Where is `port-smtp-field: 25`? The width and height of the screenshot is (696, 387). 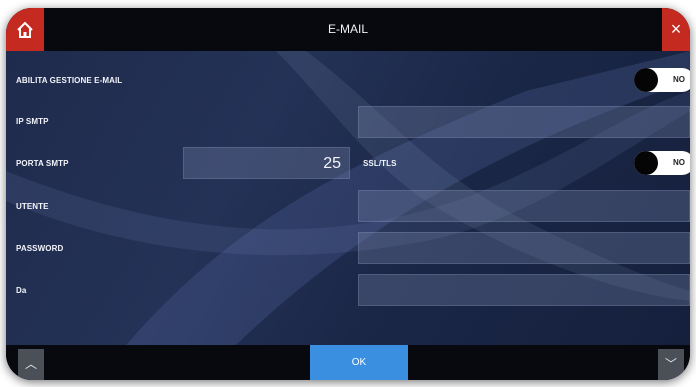 port-smtp-field: 25 is located at coordinates (266, 163).